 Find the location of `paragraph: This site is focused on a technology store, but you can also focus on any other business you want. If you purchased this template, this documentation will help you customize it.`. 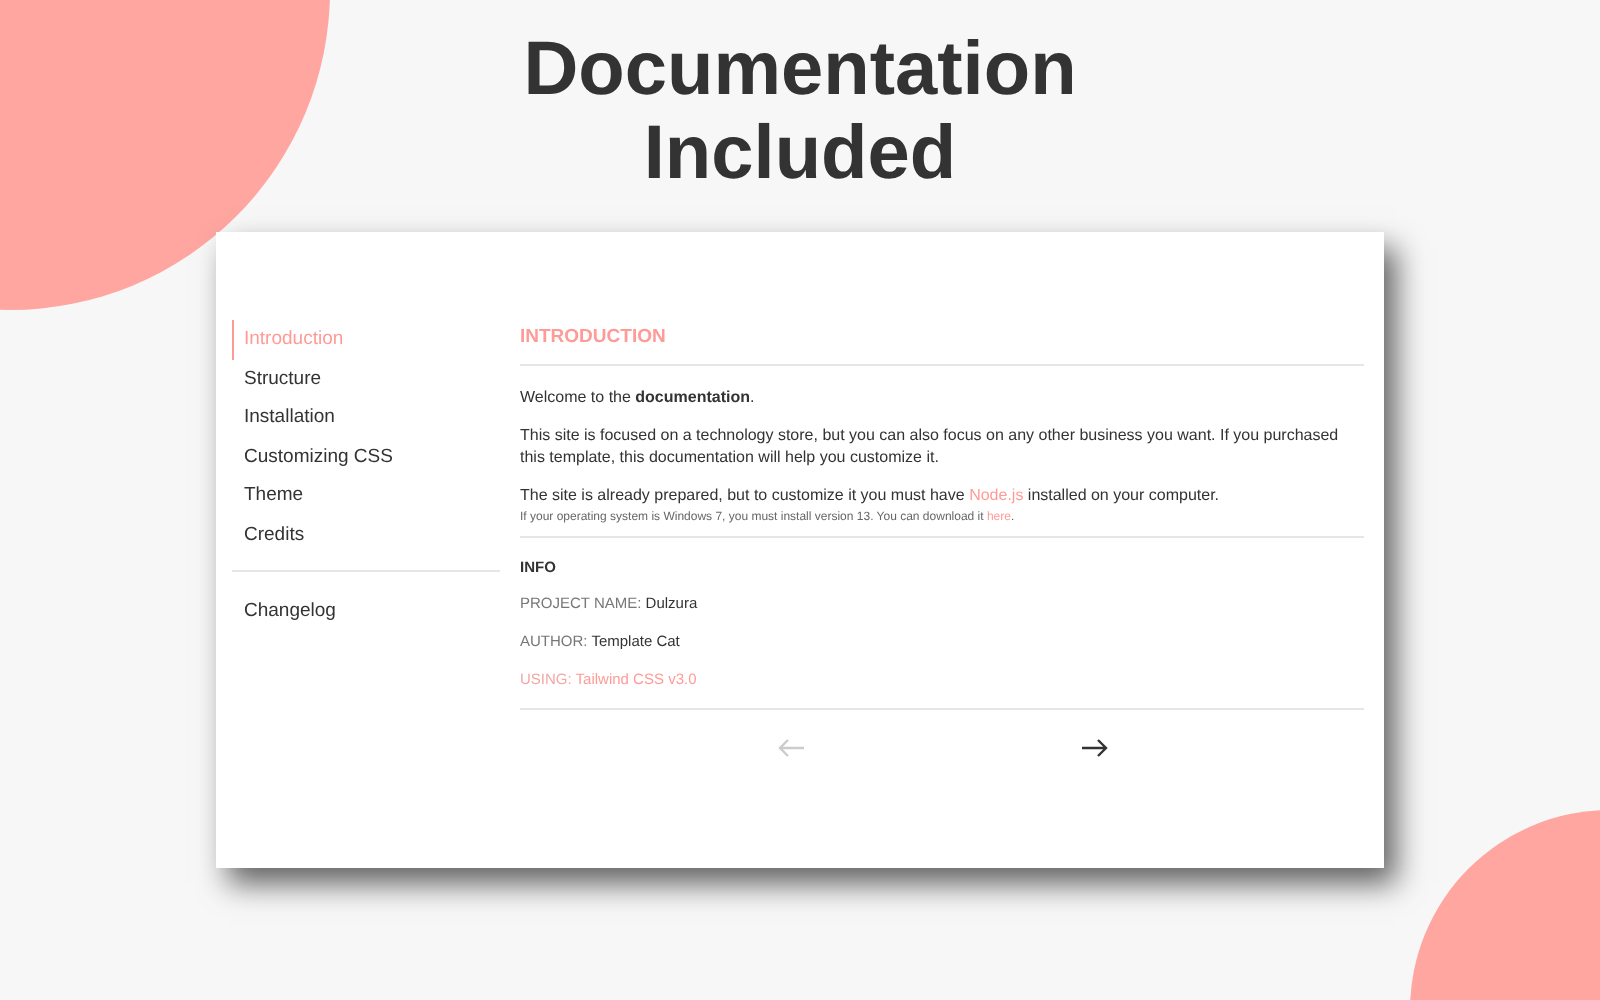

paragraph: This site is focused on a technology store, but you can also focus on any other business you want. If you purchased this template, this documentation will help you customize it. is located at coordinates (930, 446).